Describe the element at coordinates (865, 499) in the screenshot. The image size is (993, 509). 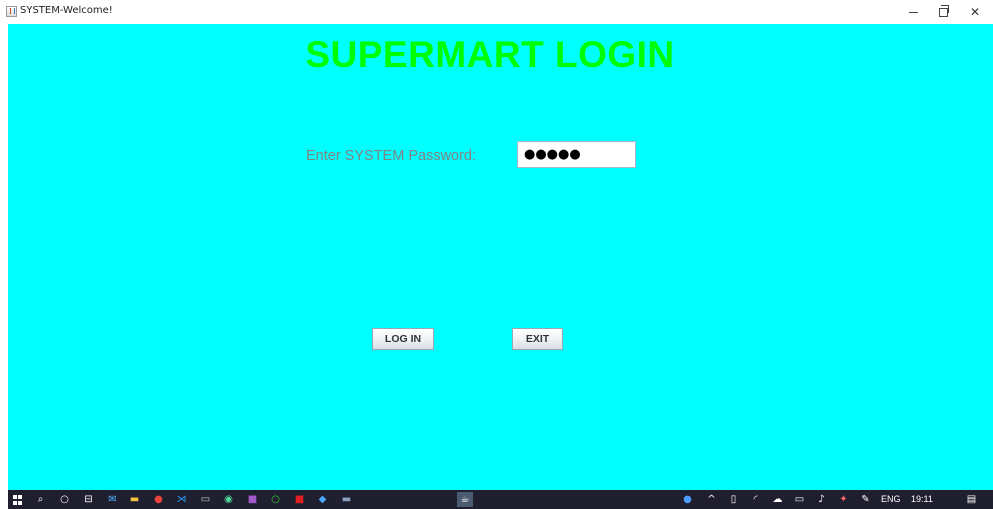
I see `pen-icon: ✎` at that location.